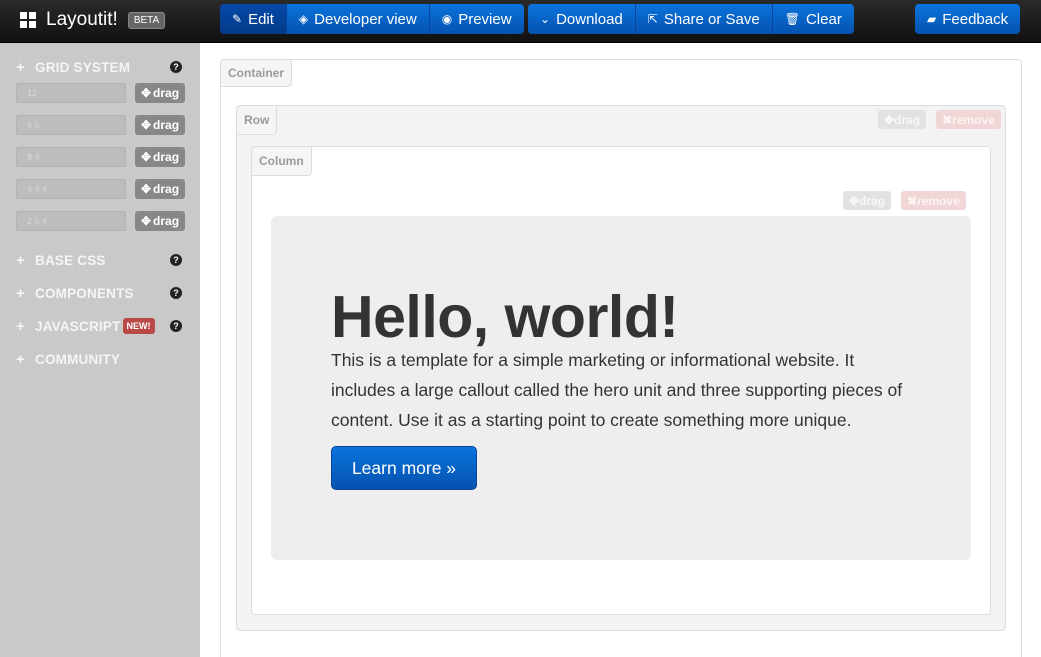  I want to click on grid-input: 12, so click(71, 93).